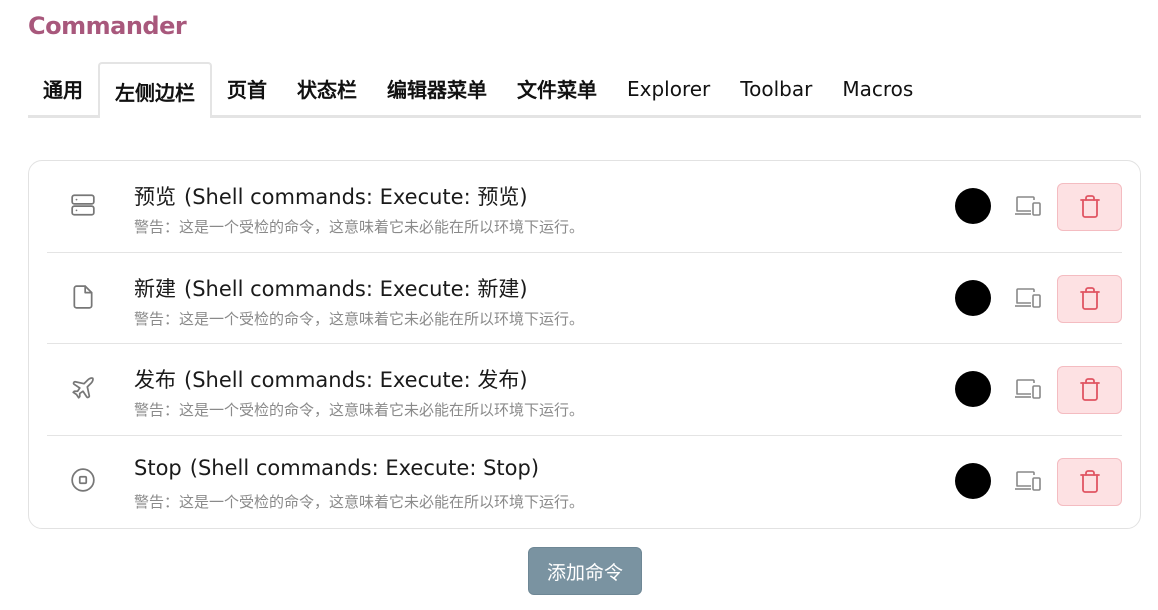 This screenshot has width=1158, height=610. I want to click on command-id: (Shell commands: Execute: 新建), so click(356, 288).